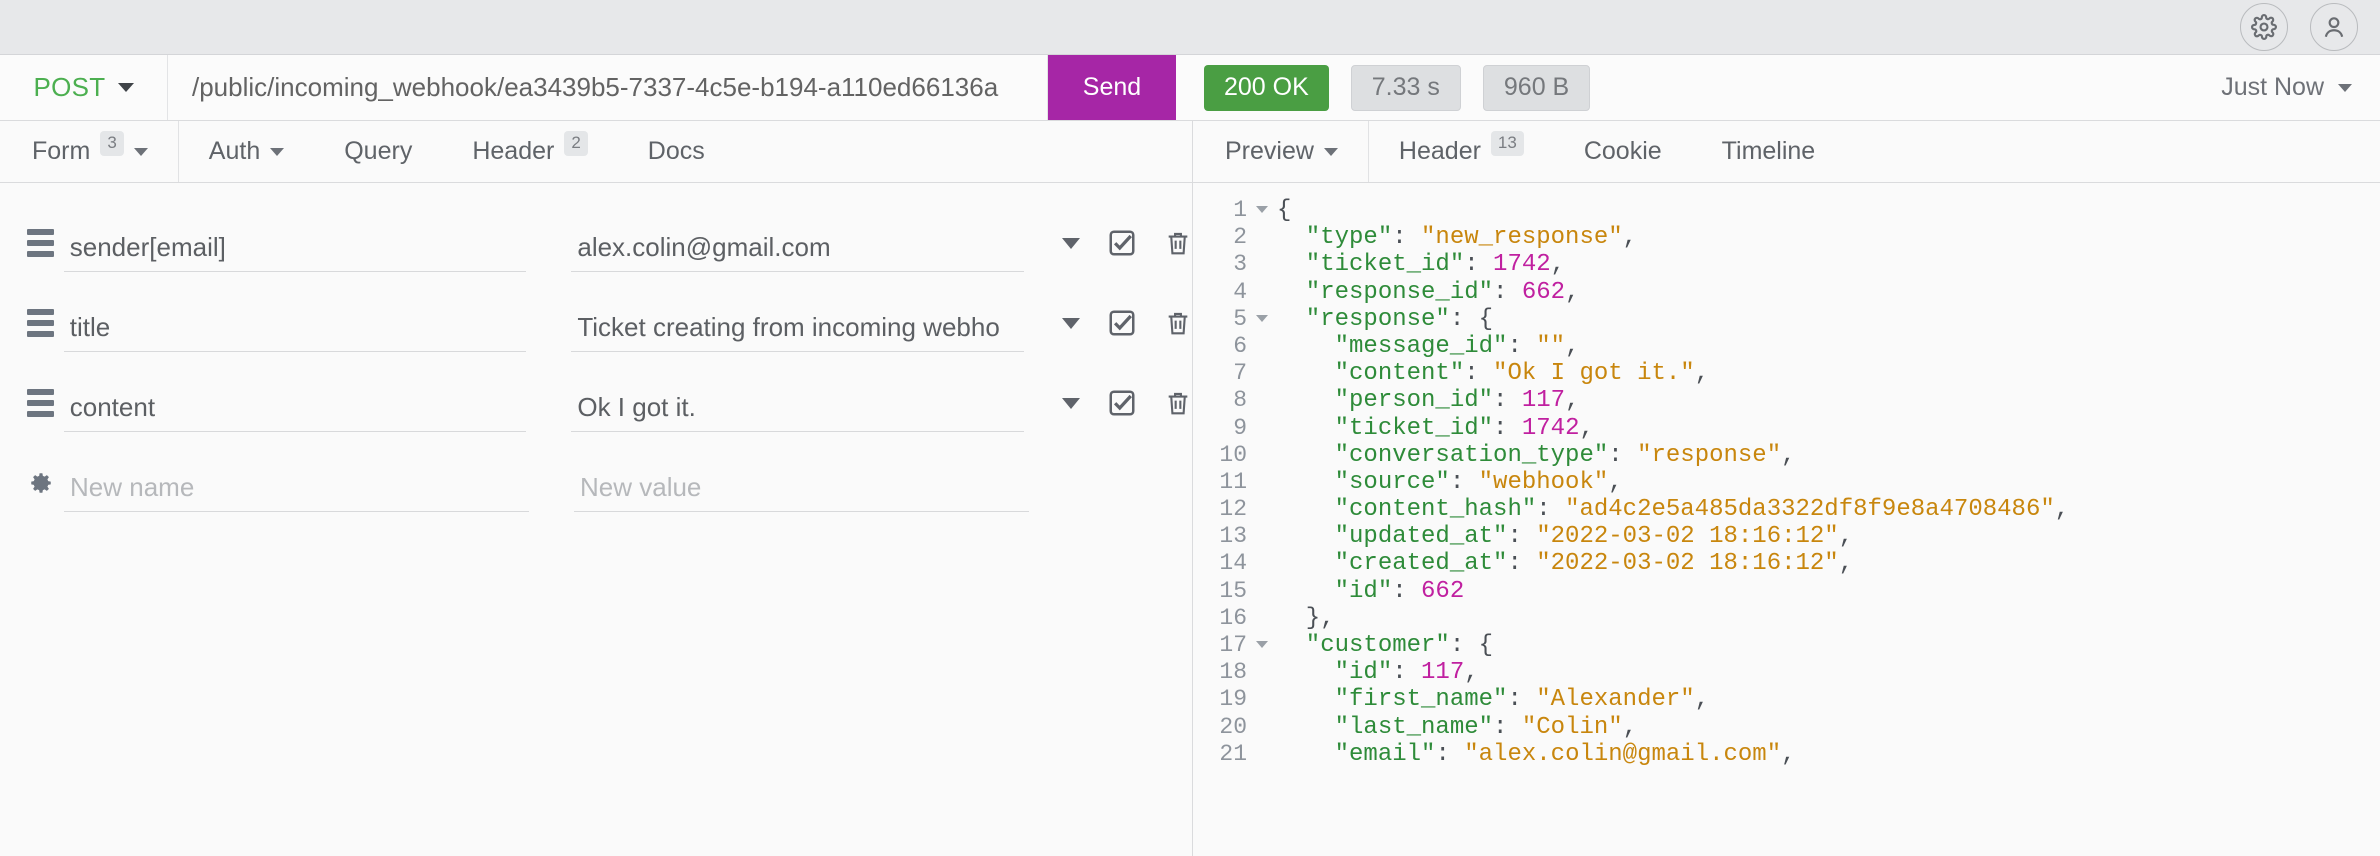 The image size is (2380, 856). What do you see at coordinates (801, 483) in the screenshot?
I see `new-param-value-input: New value` at bounding box center [801, 483].